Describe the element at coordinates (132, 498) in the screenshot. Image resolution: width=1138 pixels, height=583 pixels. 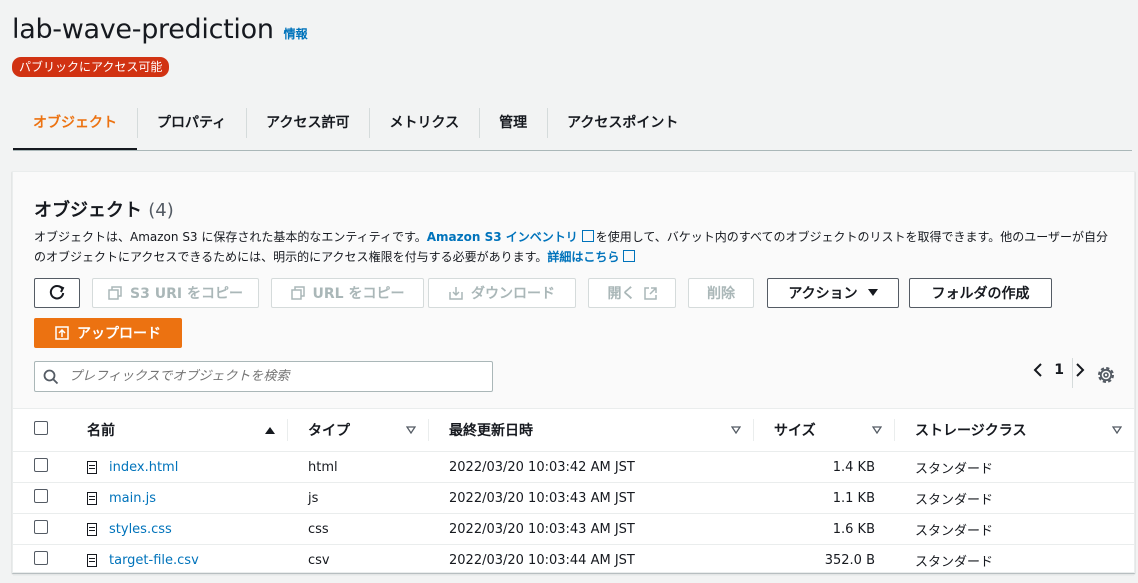
I see `object-name-link: main.js` at that location.